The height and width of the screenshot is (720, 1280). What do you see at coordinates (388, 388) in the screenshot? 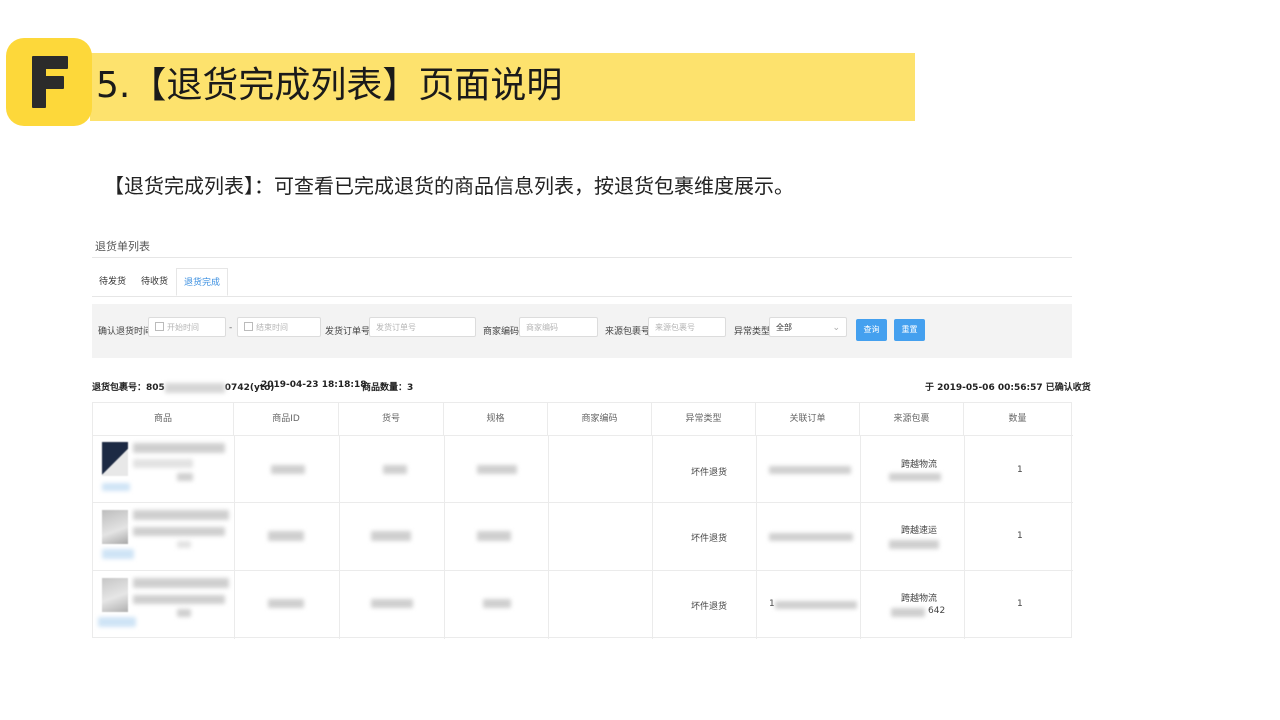
I see `package-quantity: 商品数量：3` at bounding box center [388, 388].